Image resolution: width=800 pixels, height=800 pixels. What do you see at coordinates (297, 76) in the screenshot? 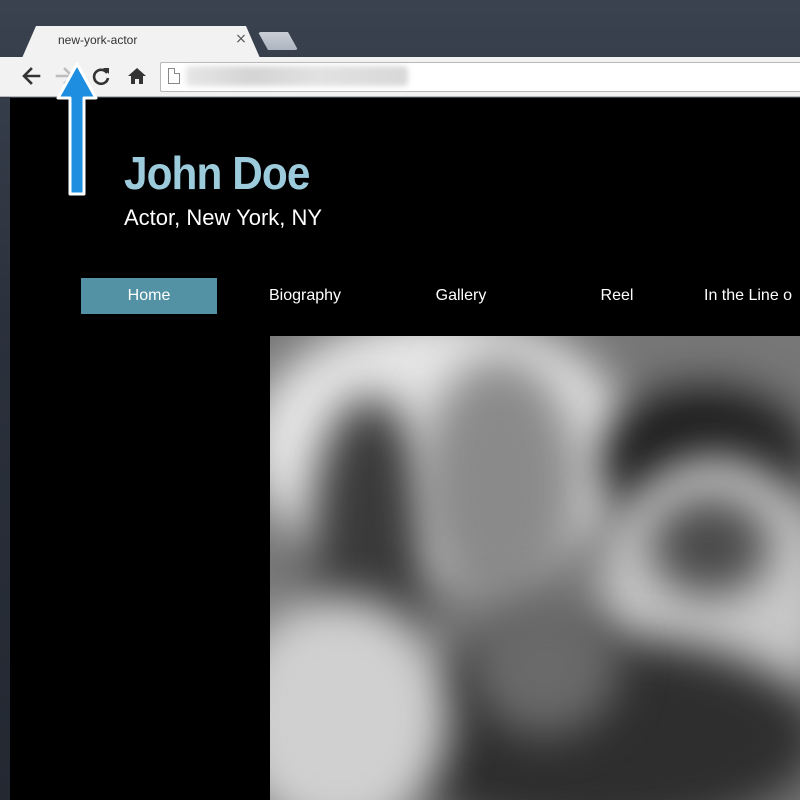
I see `address-bar-url-redacted` at bounding box center [297, 76].